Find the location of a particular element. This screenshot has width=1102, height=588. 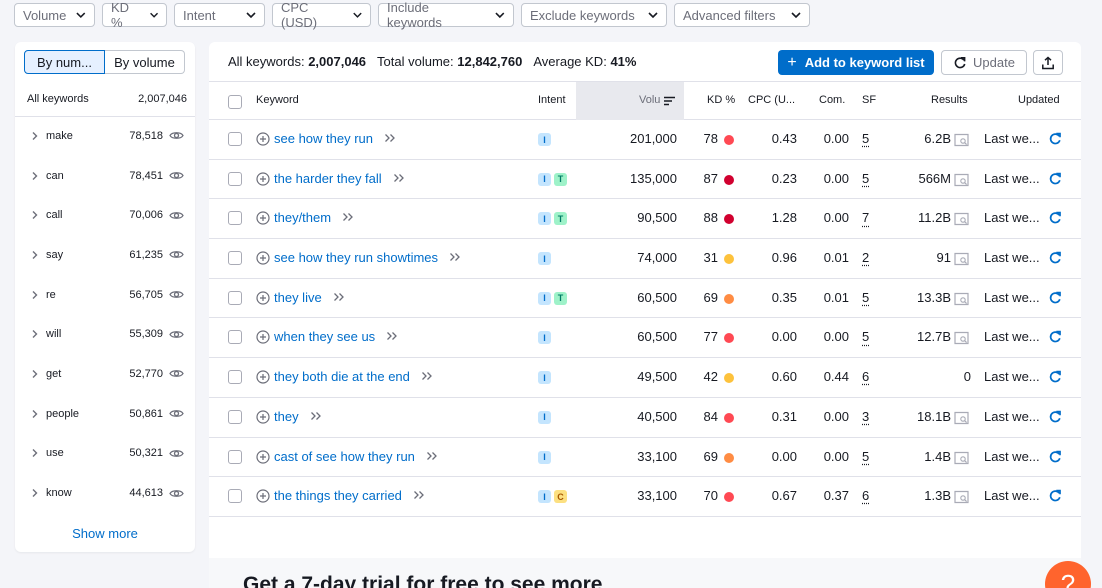

filter-advanced-dropdown: Advanced filters is located at coordinates (742, 15).